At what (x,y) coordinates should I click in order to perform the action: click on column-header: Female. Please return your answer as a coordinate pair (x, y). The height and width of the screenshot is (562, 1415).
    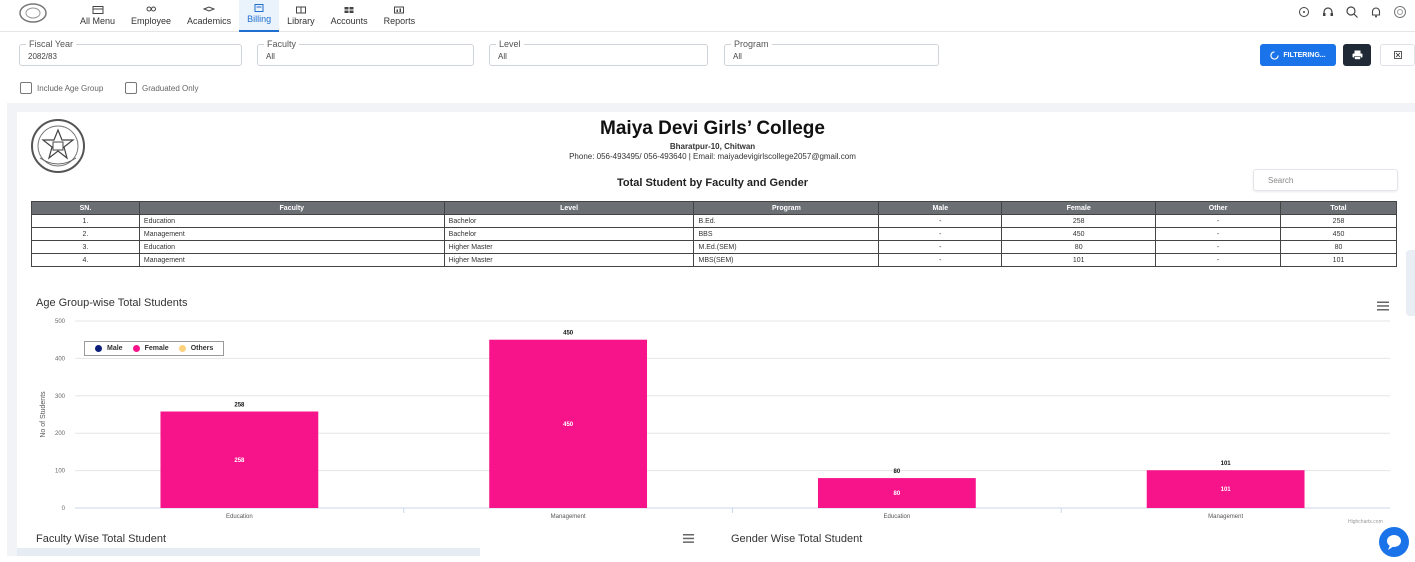
    Looking at the image, I should click on (1079, 208).